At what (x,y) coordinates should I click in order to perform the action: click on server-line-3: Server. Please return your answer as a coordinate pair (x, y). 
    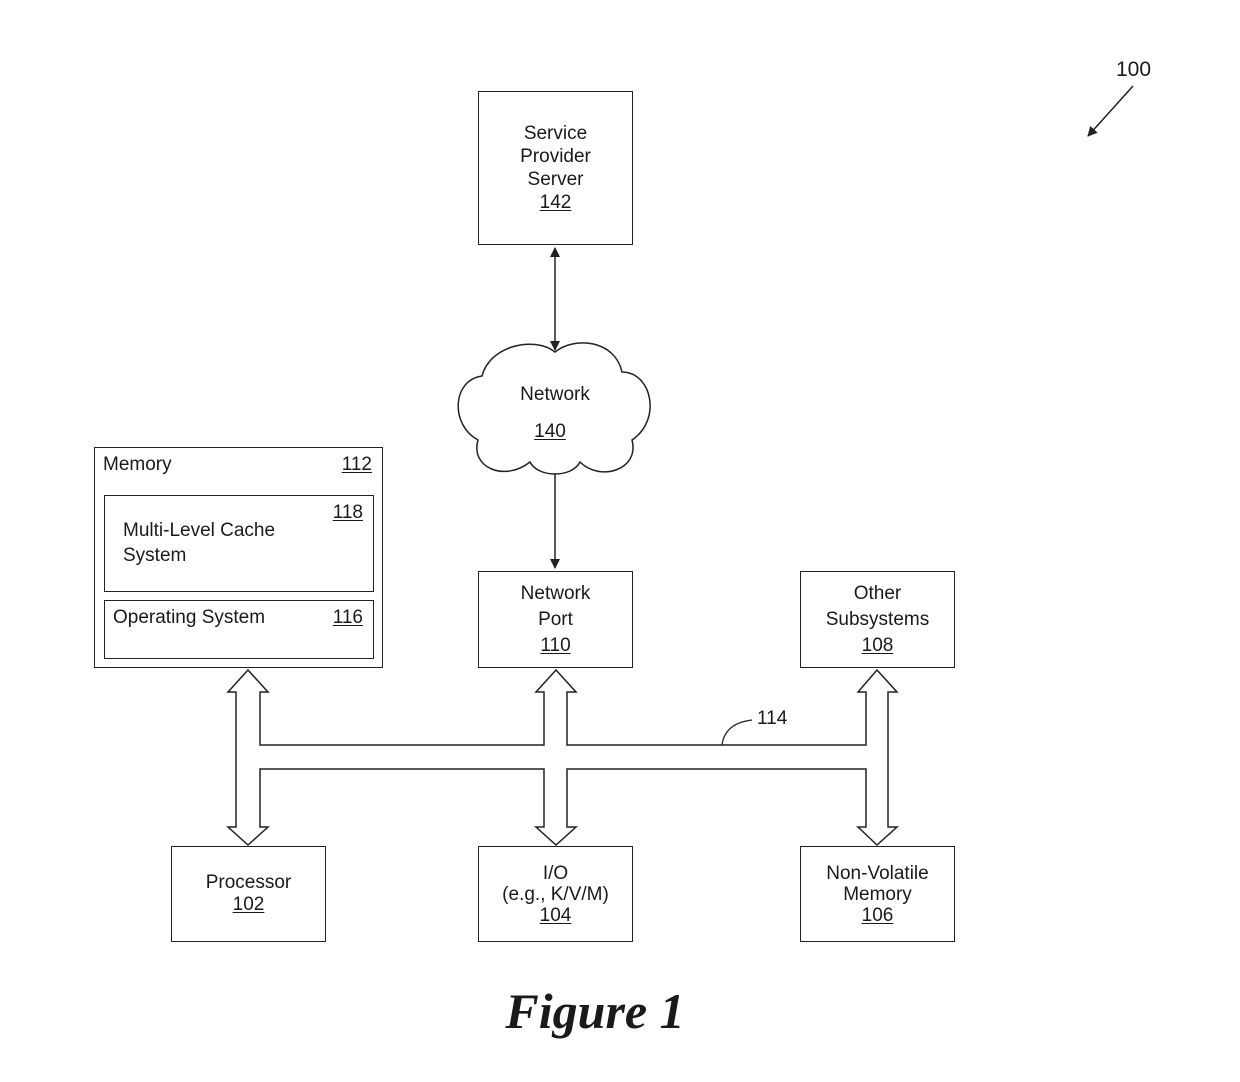
    Looking at the image, I should click on (555, 179).